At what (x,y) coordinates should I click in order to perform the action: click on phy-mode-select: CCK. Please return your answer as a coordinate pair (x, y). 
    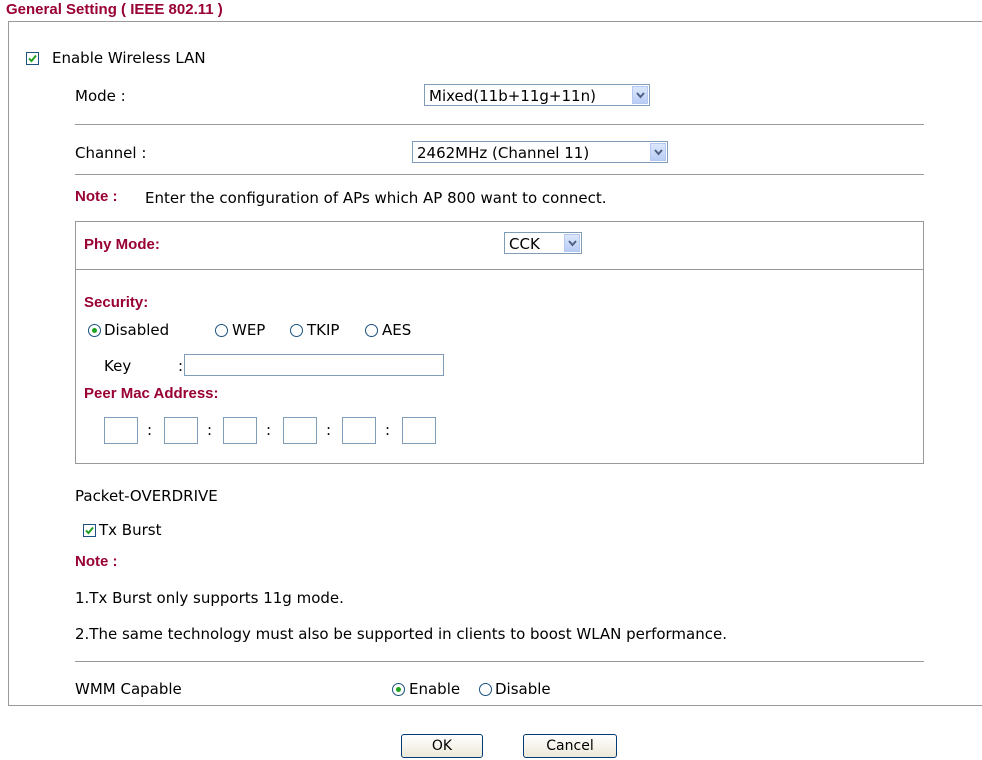
    Looking at the image, I should click on (543, 243).